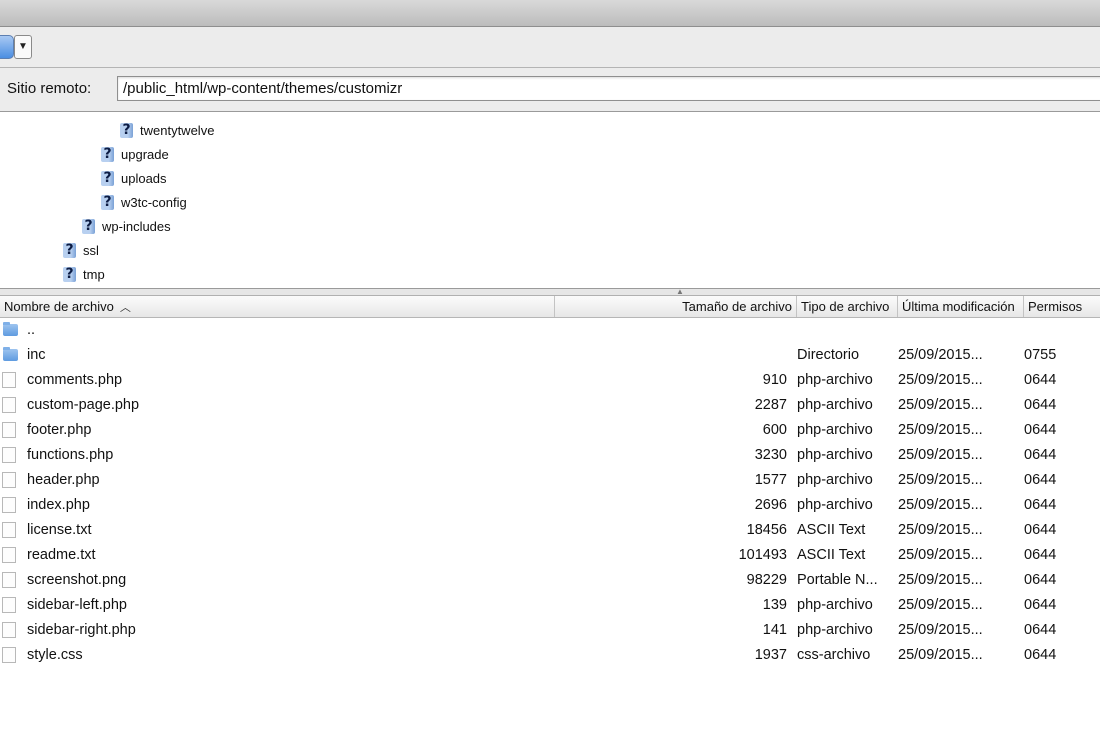 The image size is (1100, 747). Describe the element at coordinates (84, 274) in the screenshot. I see `tree-item-tmp: tmp` at that location.